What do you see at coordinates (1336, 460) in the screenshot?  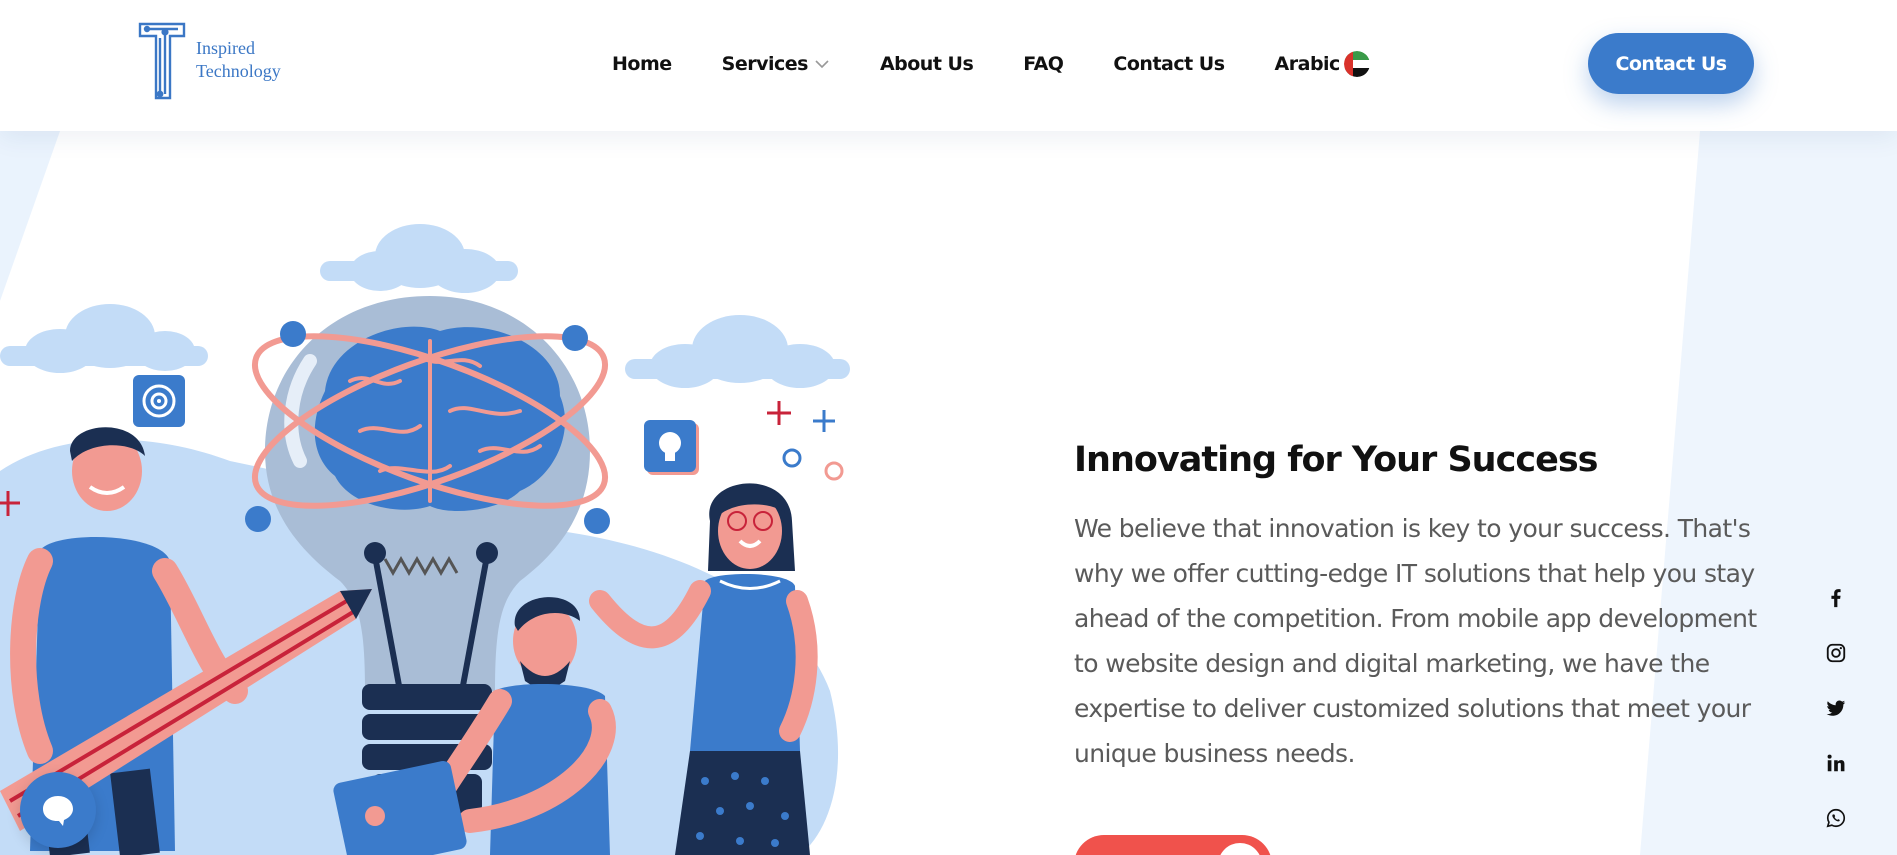 I see `hero-title: Innovating for Your Success` at bounding box center [1336, 460].